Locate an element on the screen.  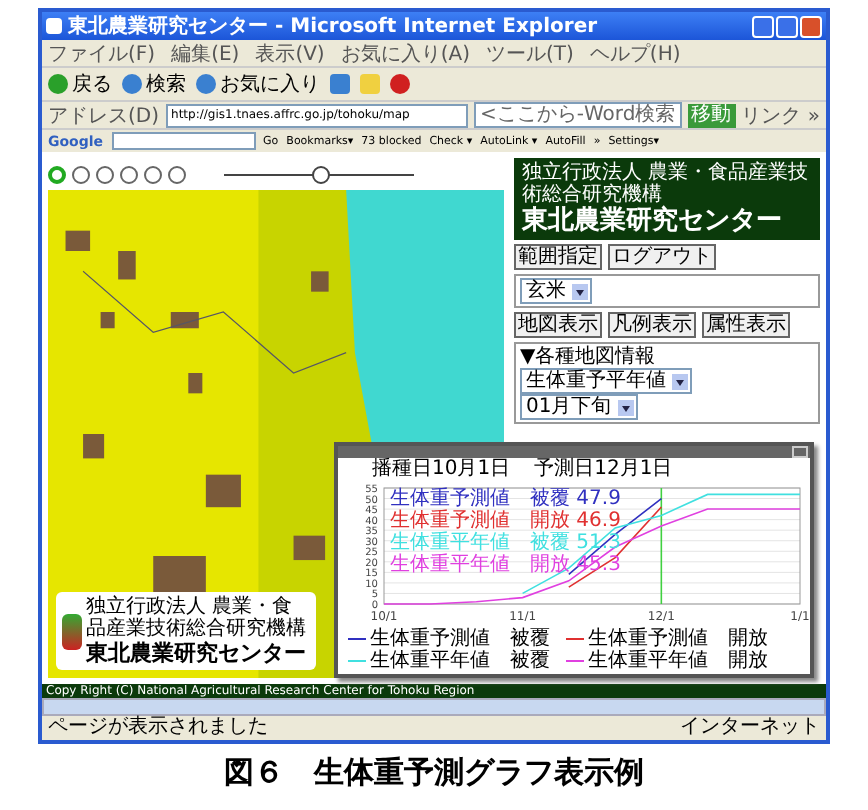
toolbar-button: お気に入り is located at coordinates (258, 84).